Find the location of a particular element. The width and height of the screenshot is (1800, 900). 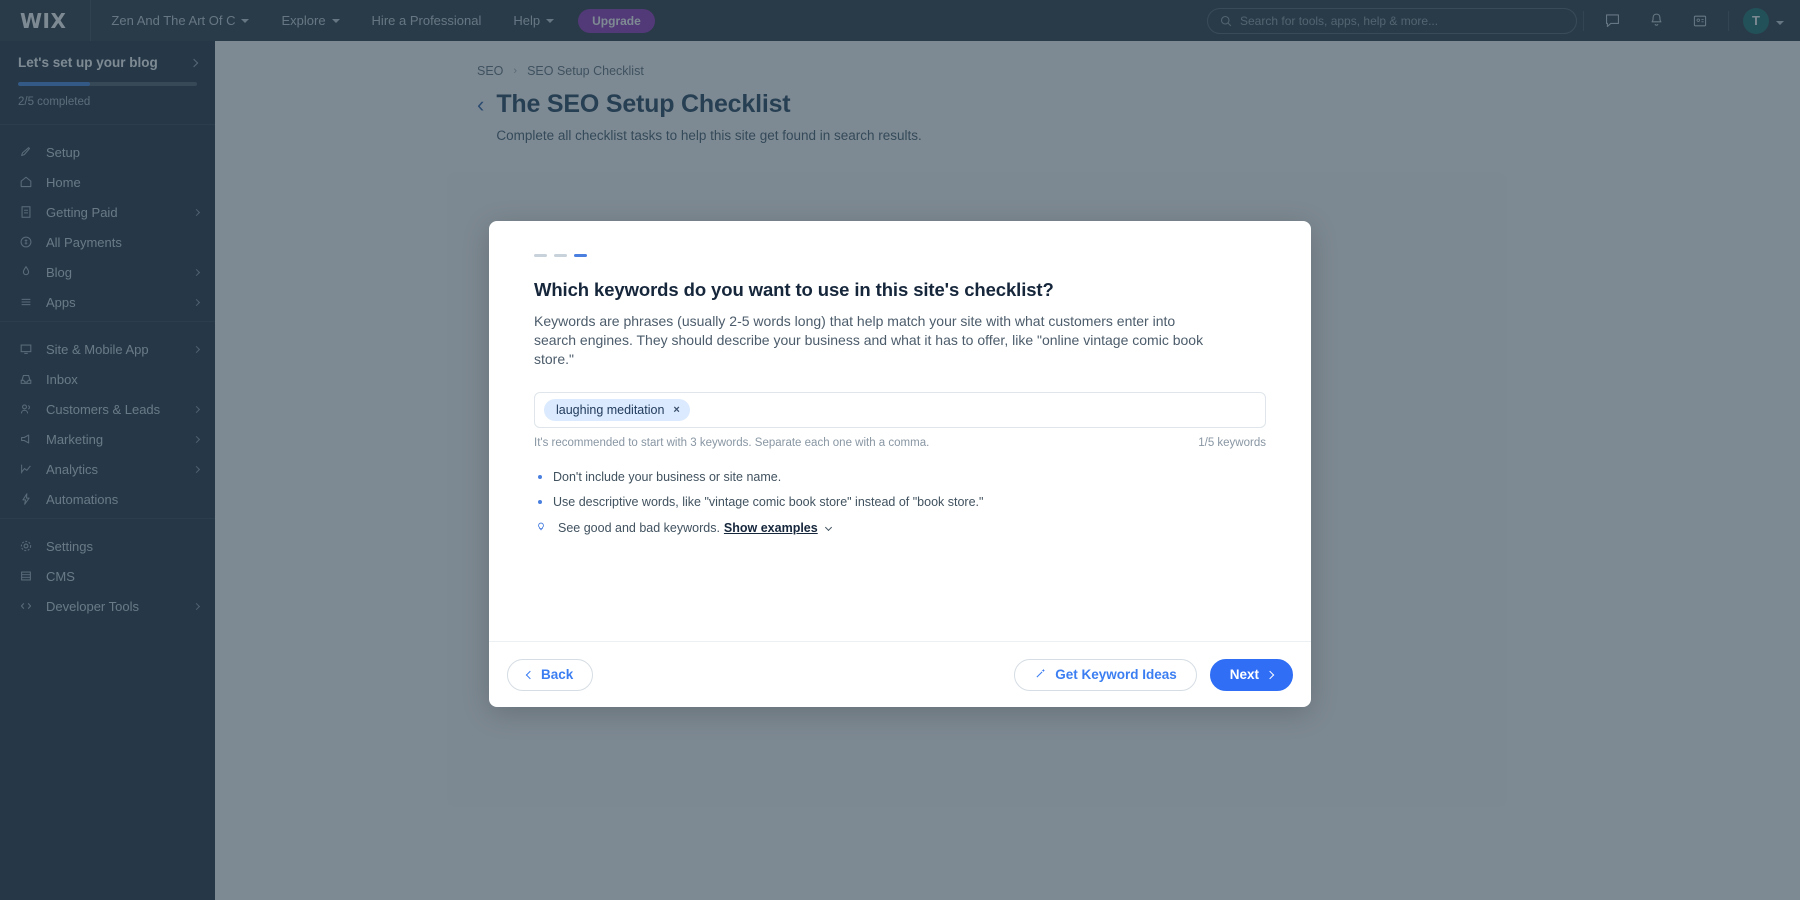

get-keyword-ideas-label: Get Keyword Ideas is located at coordinates (1116, 674).